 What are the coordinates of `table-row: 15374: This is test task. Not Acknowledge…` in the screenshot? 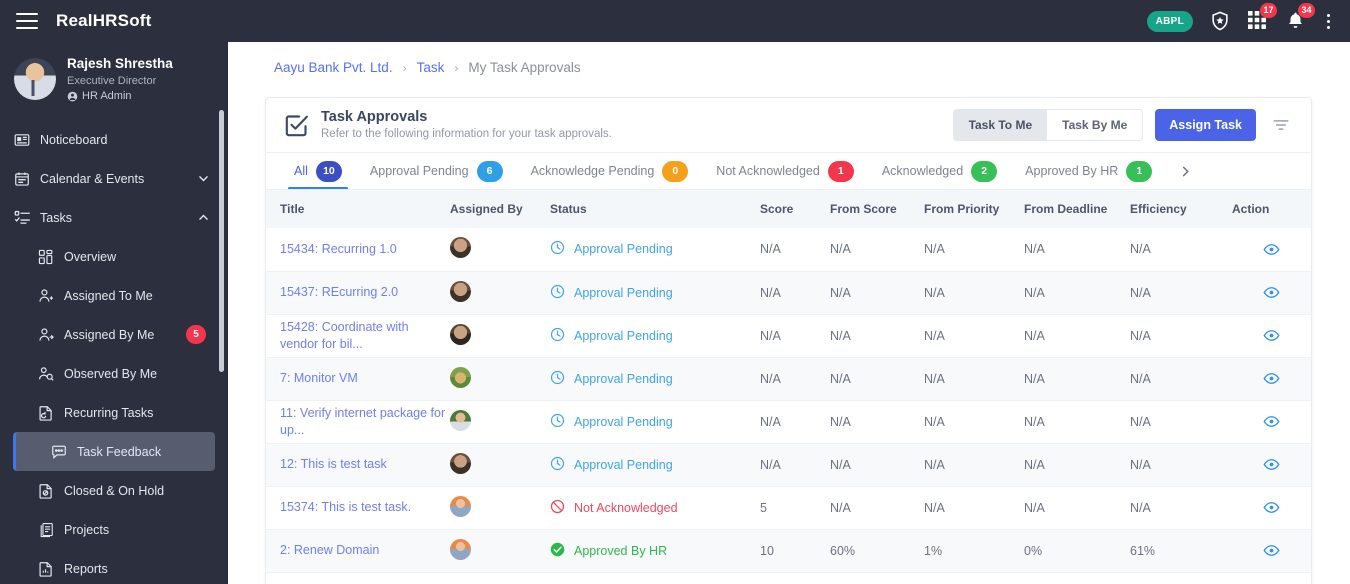 It's located at (788, 507).